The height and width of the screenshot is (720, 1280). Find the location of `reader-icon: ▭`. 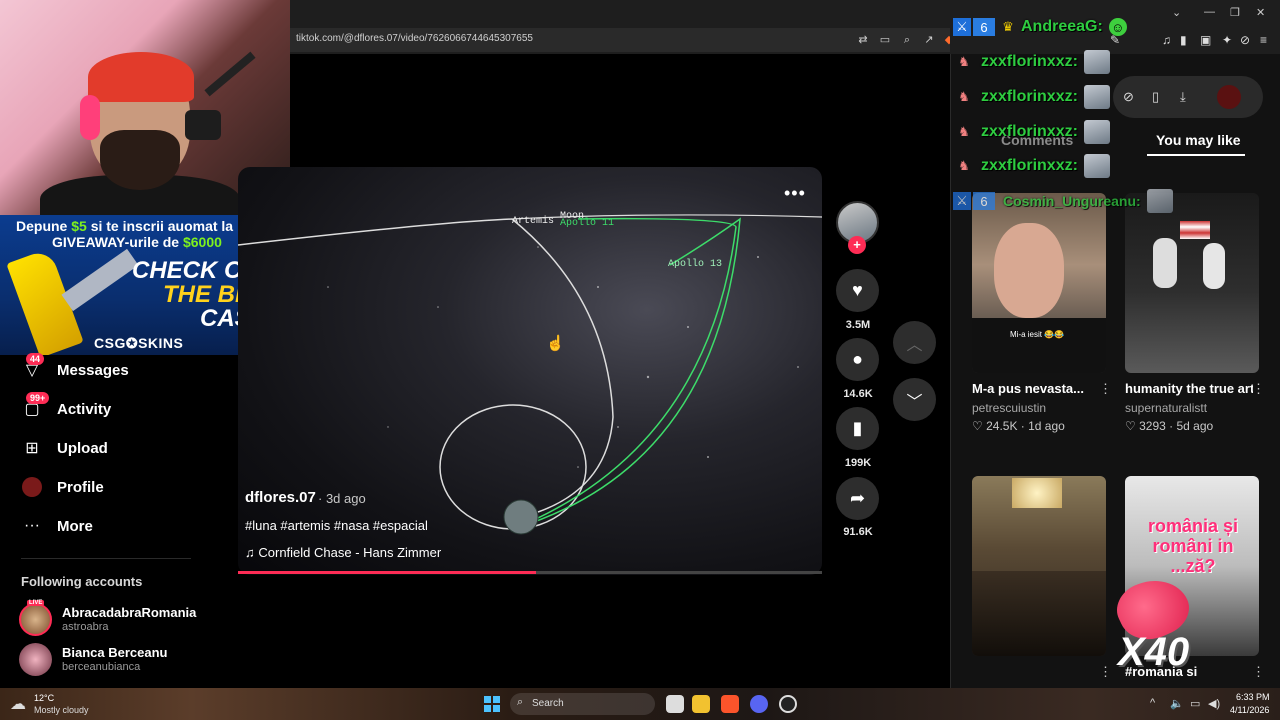

reader-icon: ▭ is located at coordinates (885, 40).